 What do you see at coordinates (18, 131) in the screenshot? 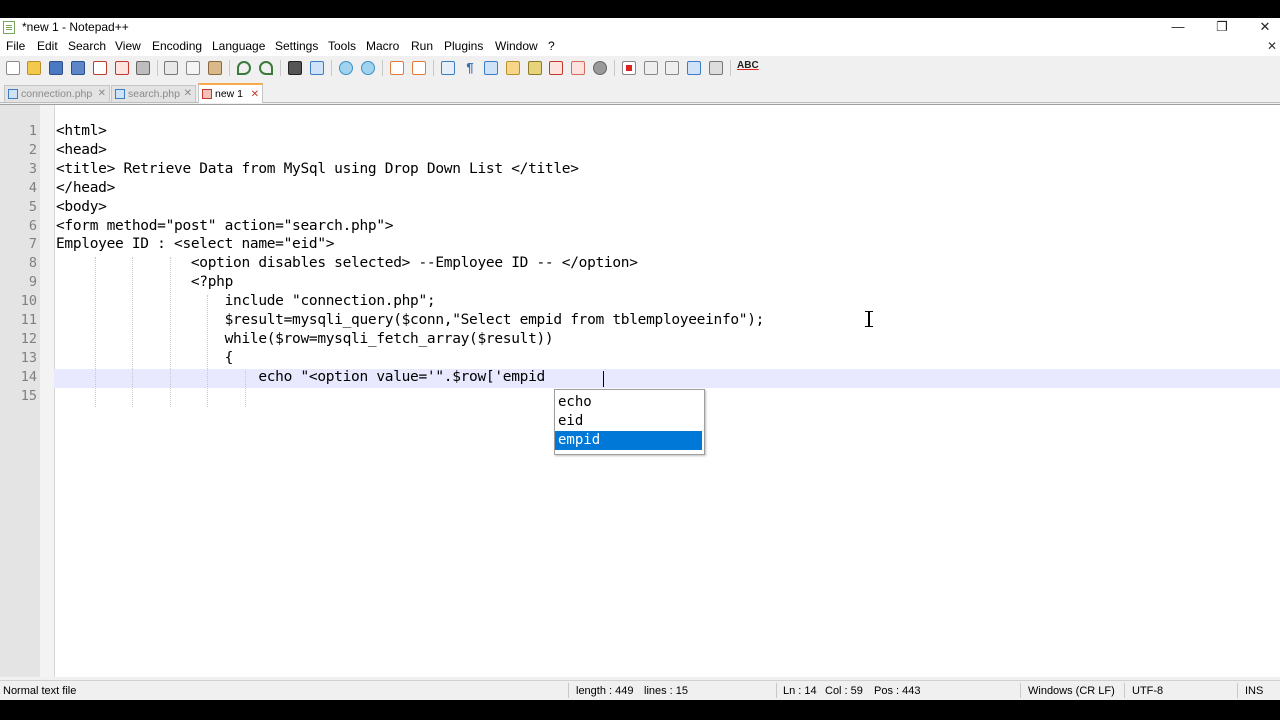
I see `line-number: 1` at bounding box center [18, 131].